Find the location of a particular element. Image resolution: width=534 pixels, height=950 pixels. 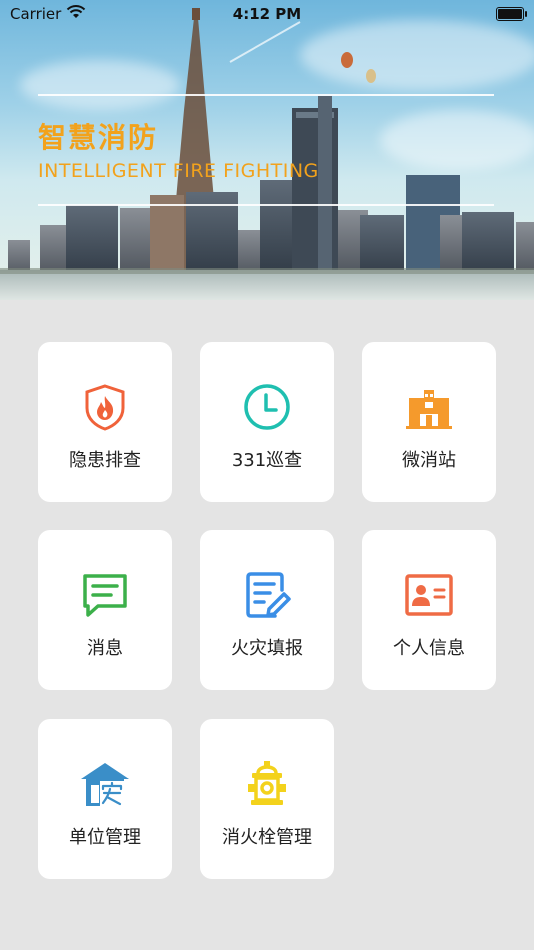

menu-item-label: 火灾填报 is located at coordinates (267, 648).